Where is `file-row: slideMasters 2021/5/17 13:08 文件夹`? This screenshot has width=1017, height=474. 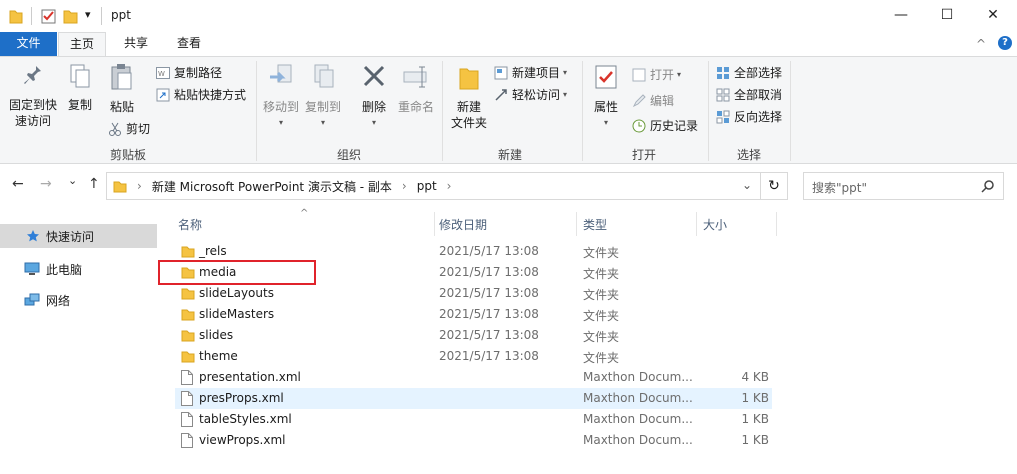 file-row: slideMasters 2021/5/17 13:08 文件夹 is located at coordinates (473, 314).